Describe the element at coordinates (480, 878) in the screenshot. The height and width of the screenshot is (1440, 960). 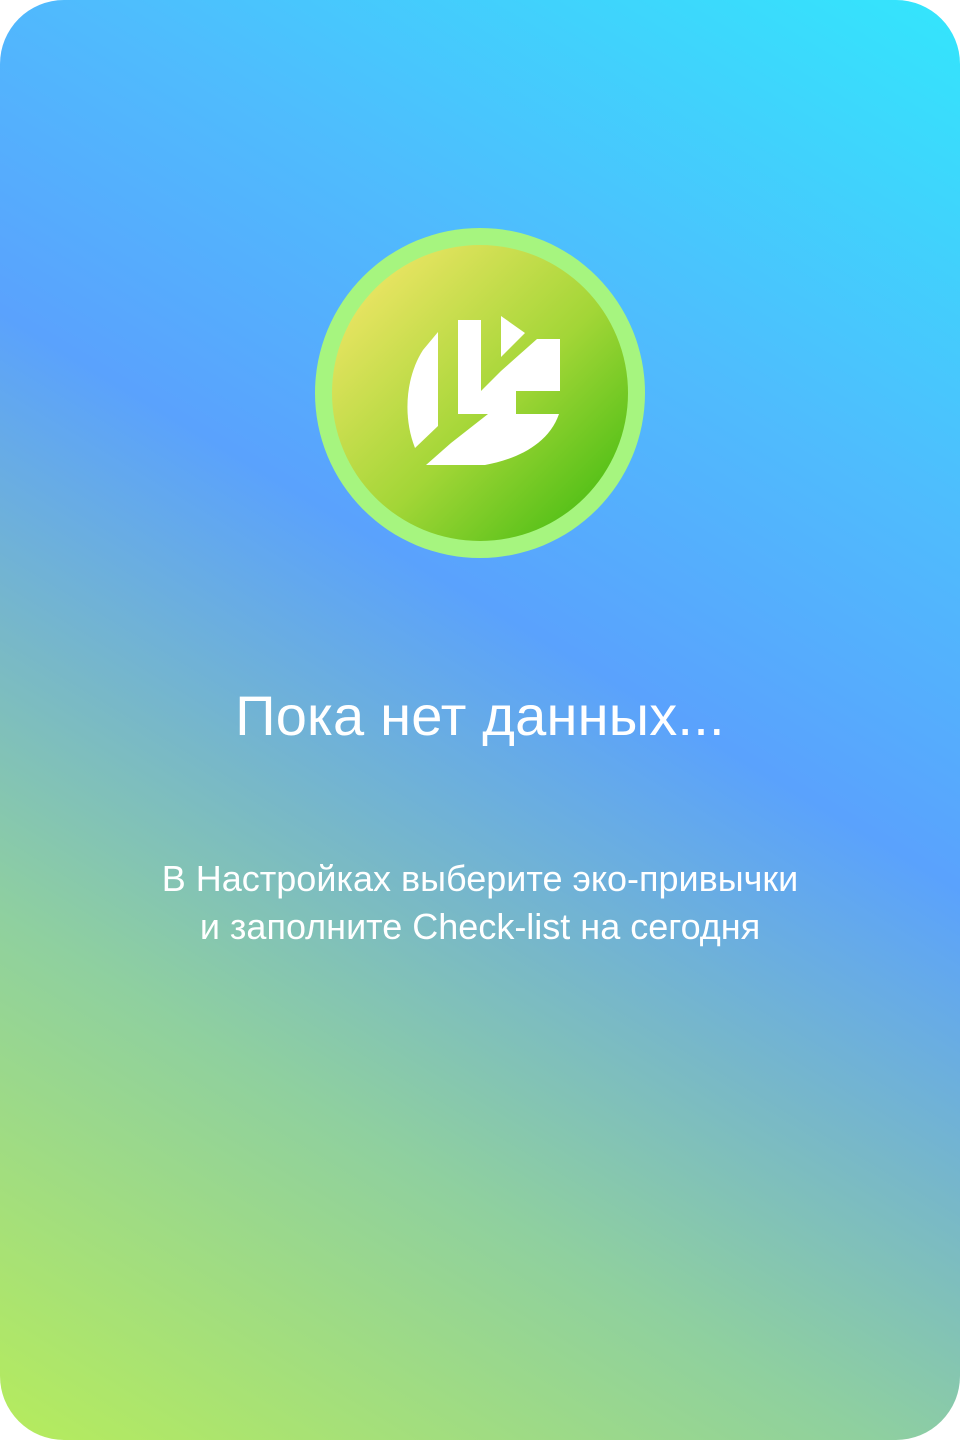
I see `empty-state-message-line: В Настройках выберите эко-привычки` at that location.